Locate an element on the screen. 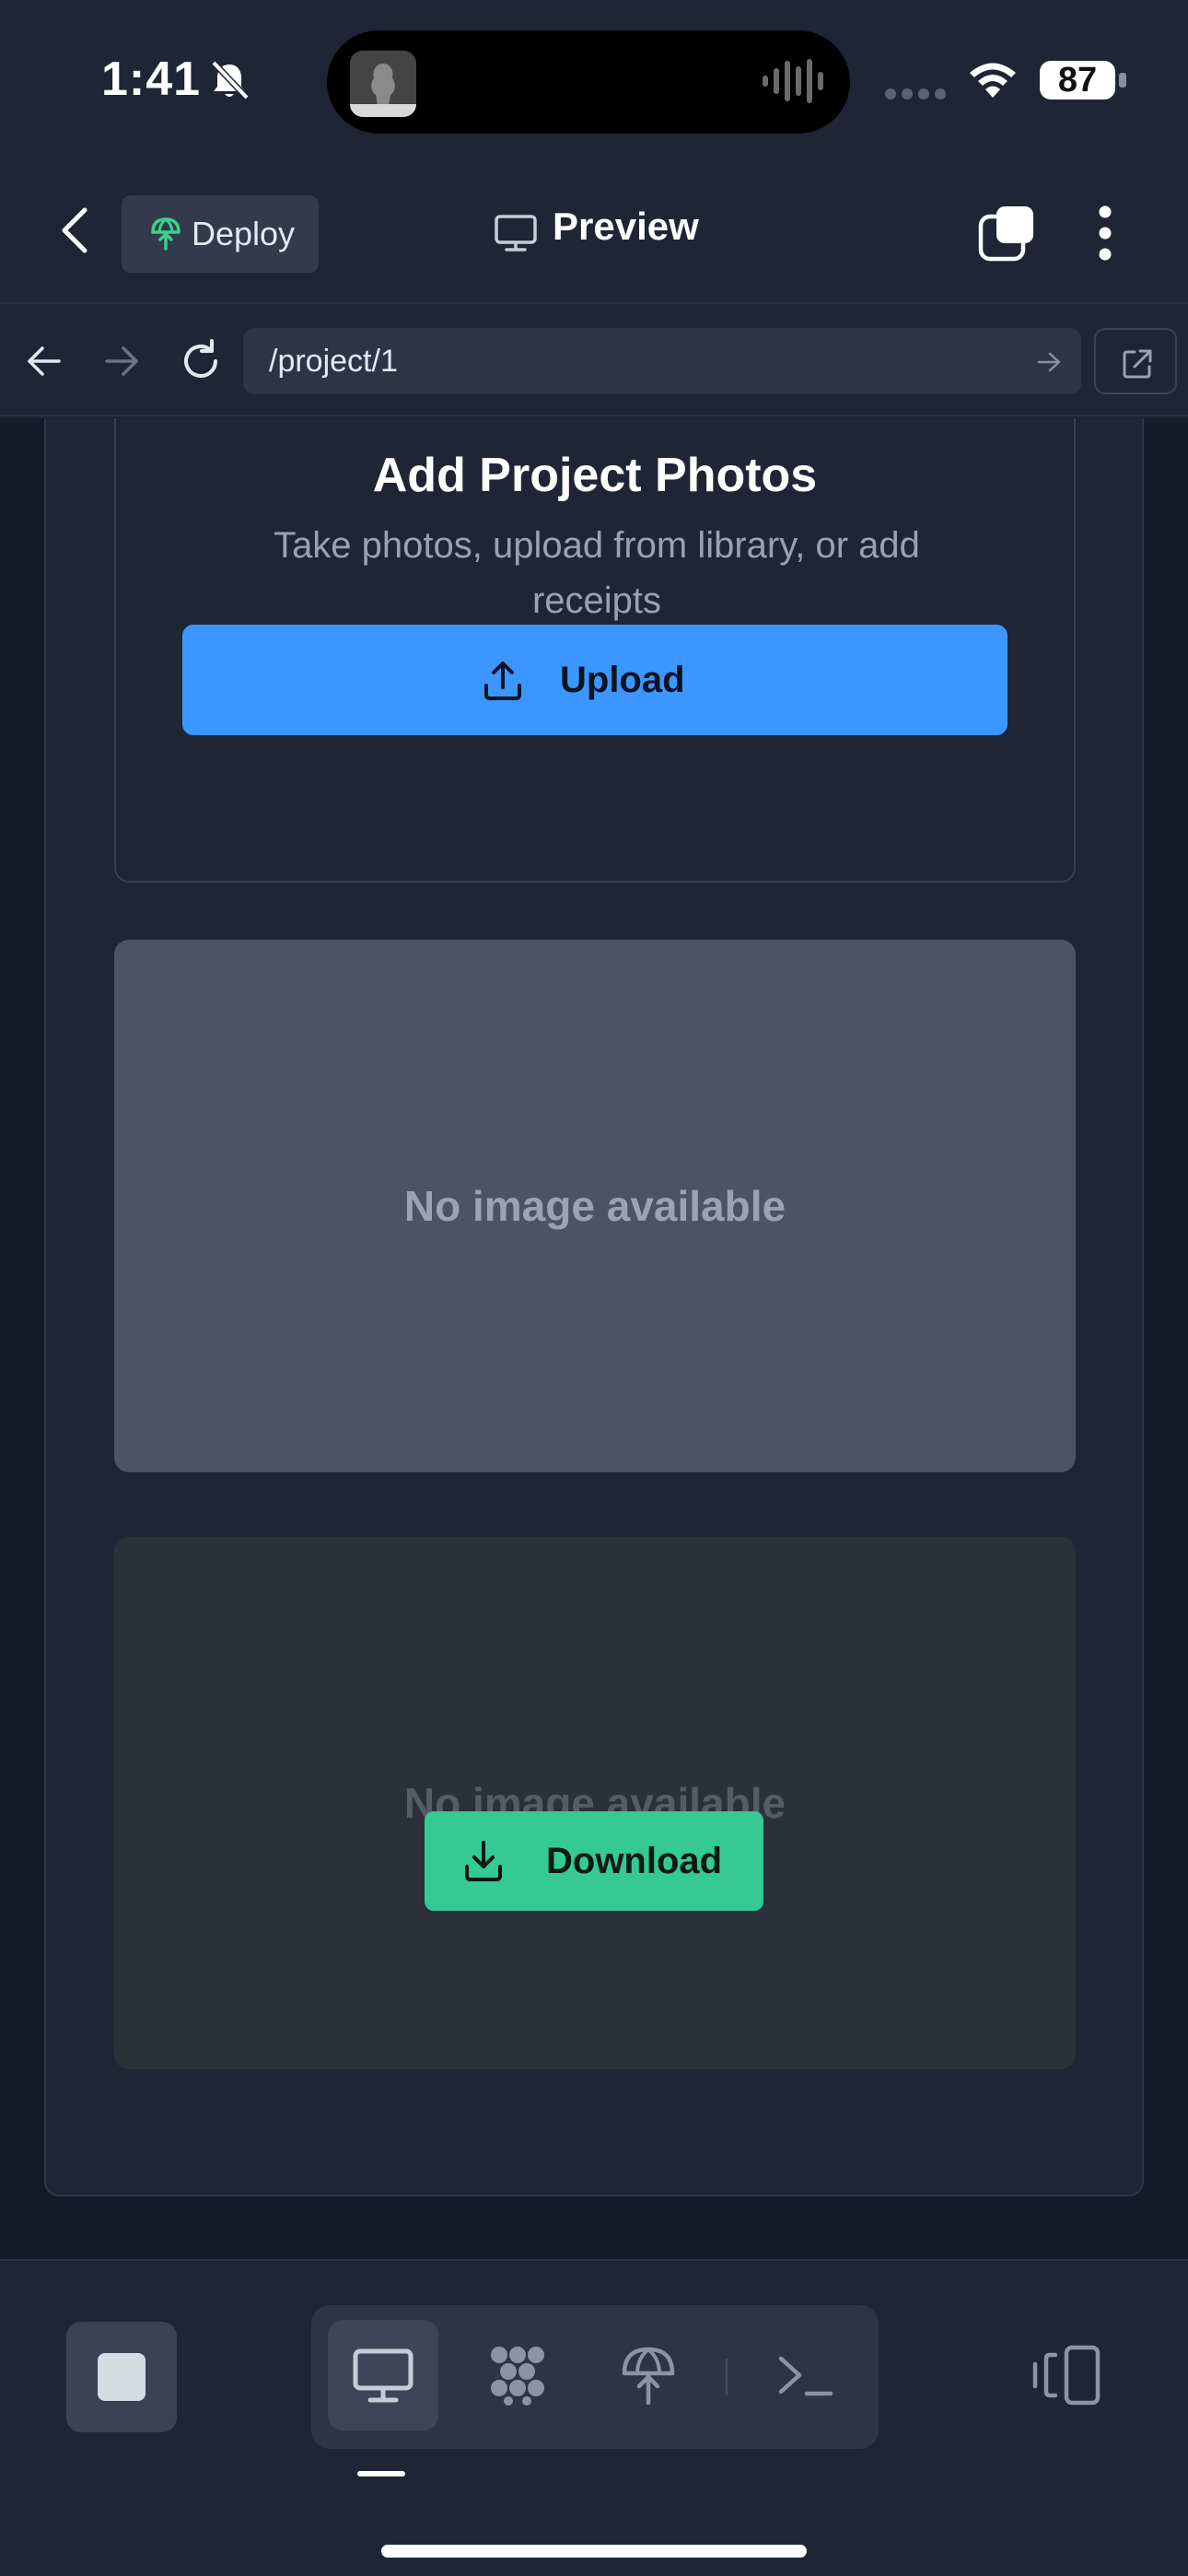 This screenshot has height=2576, width=1188. rotate-device-icon is located at coordinates (1066, 2377).